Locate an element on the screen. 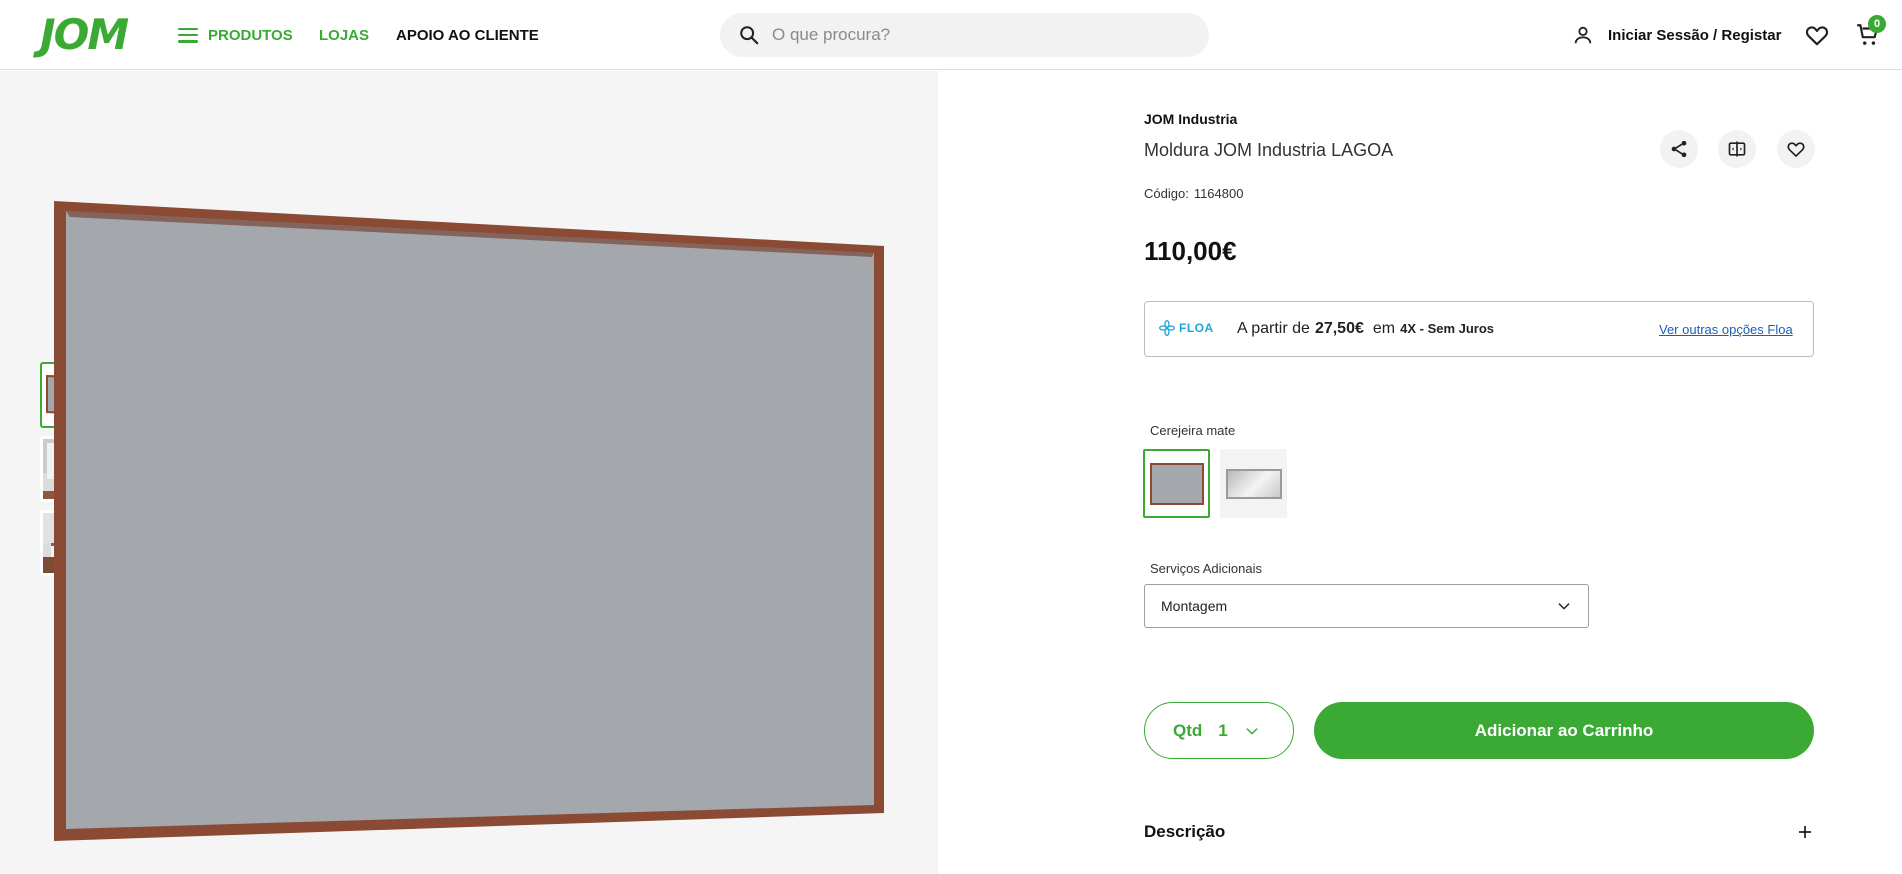  share-button is located at coordinates (1679, 149).